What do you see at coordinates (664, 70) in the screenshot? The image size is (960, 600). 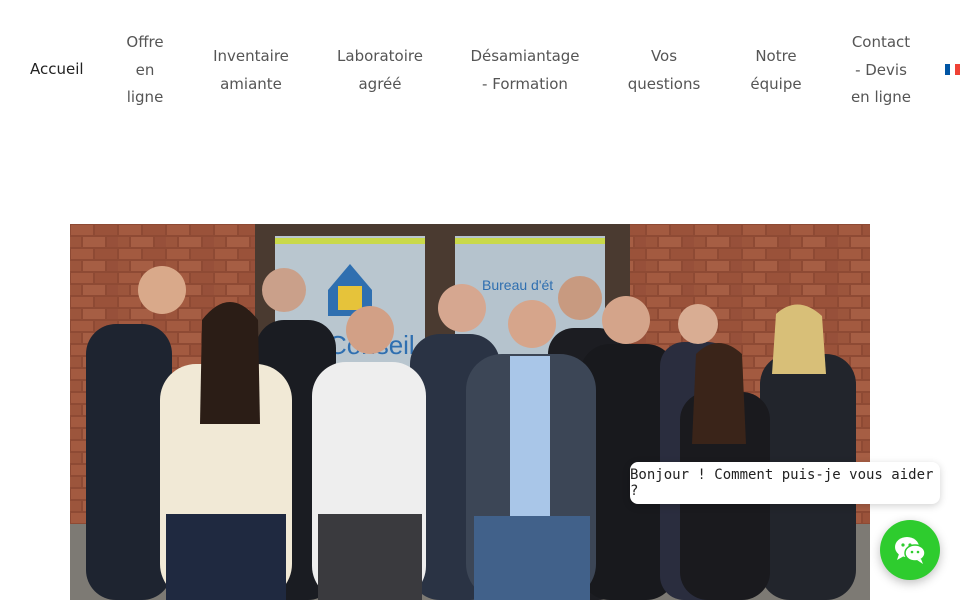 I see `nav-item-vos-questions: Vos questions` at bounding box center [664, 70].